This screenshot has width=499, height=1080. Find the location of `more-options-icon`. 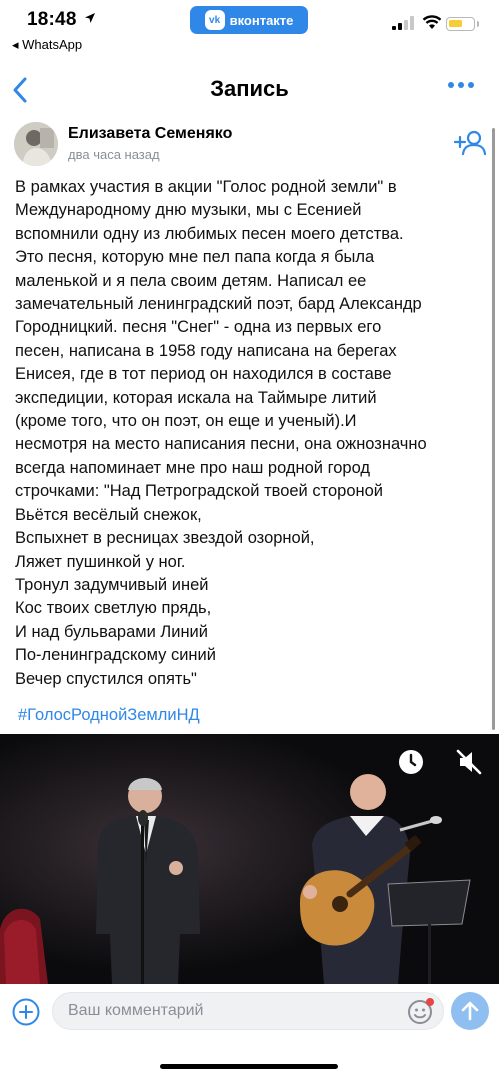

more-options-icon is located at coordinates (461, 85).